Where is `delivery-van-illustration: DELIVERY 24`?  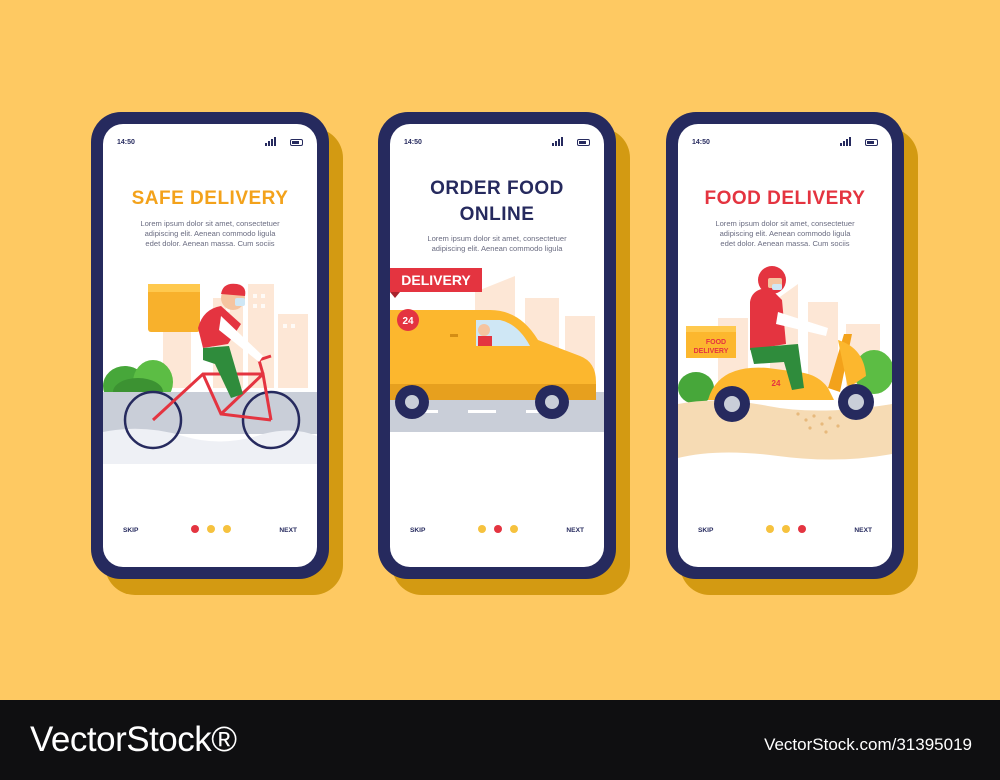
delivery-van-illustration: DELIVERY 24 is located at coordinates (497, 350).